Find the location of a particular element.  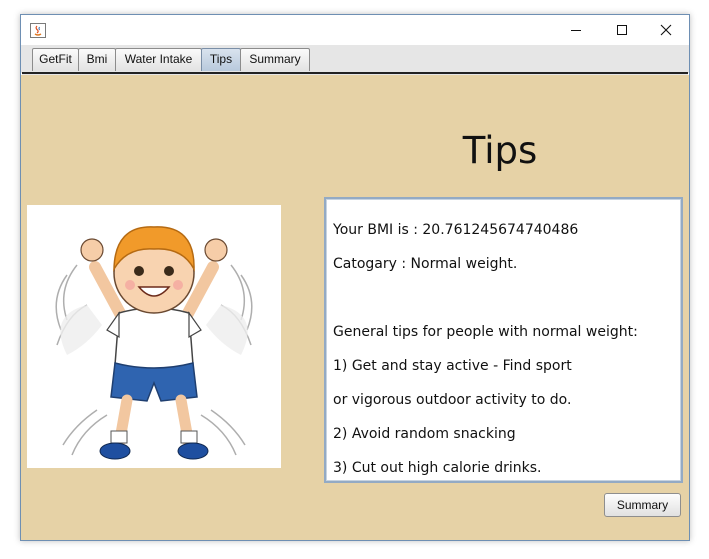

minimize-button is located at coordinates (576, 30).